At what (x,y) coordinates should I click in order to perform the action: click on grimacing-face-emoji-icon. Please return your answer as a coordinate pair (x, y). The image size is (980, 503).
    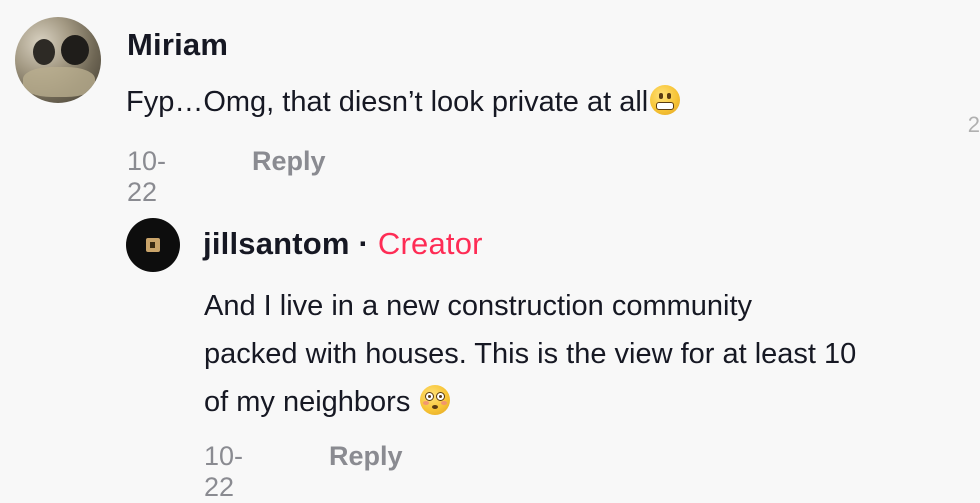
    Looking at the image, I should click on (665, 100).